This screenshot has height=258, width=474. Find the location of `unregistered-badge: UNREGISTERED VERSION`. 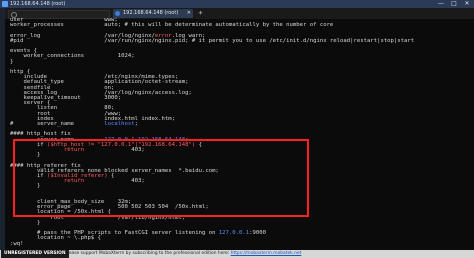

unregistered-badge: UNREGISTERED VERSION is located at coordinates (35, 254).